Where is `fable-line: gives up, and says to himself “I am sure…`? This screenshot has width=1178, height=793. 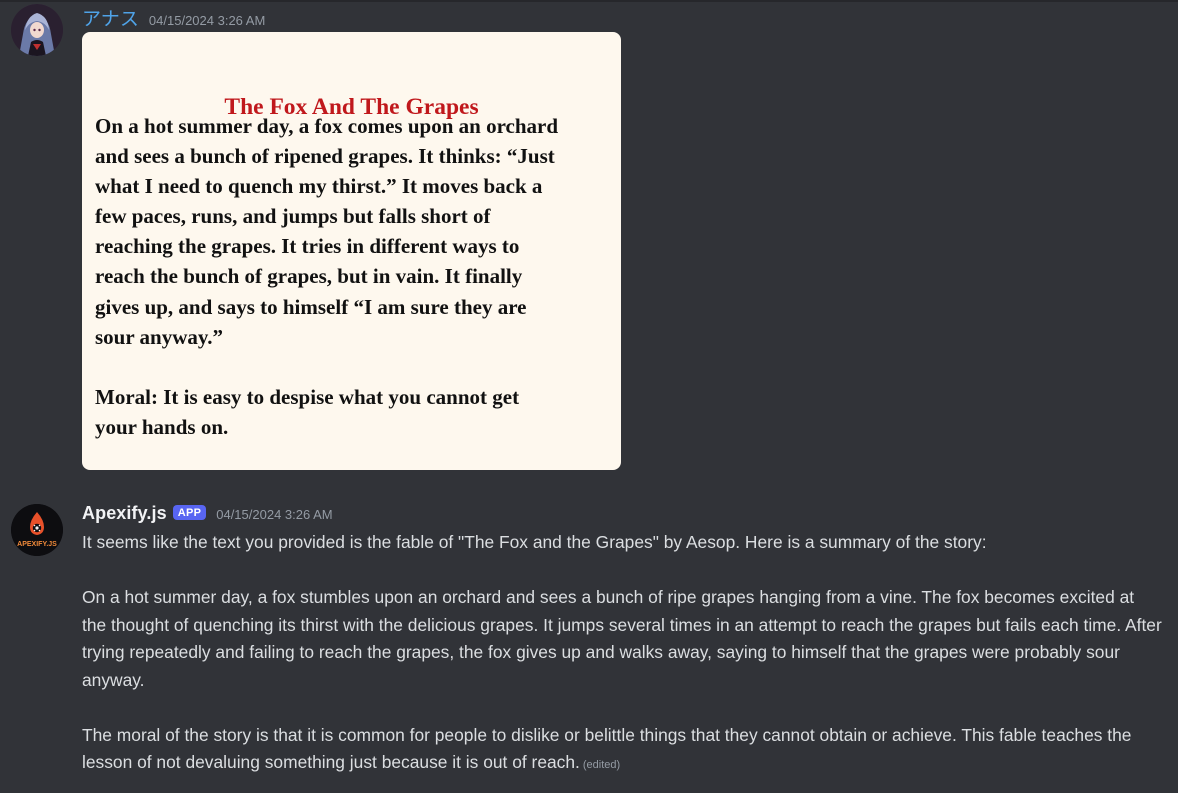
fable-line: gives up, and says to himself “I am sure… is located at coordinates (311, 306).